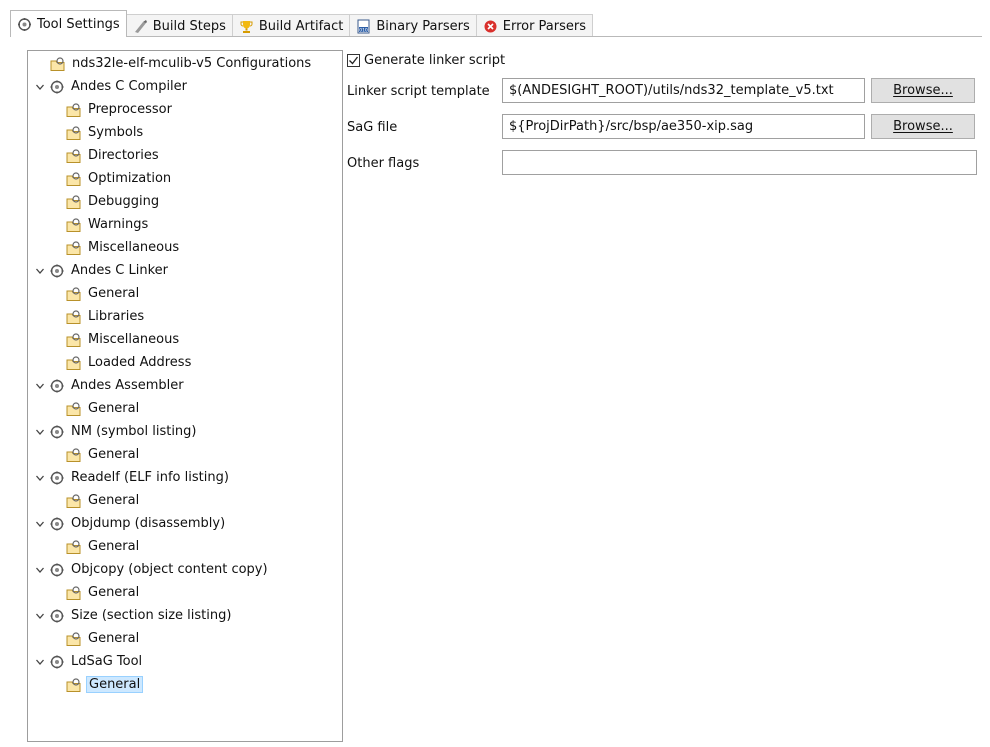  What do you see at coordinates (185, 523) in the screenshot?
I see `tree-group-objdump: Objdump (disassembly)` at bounding box center [185, 523].